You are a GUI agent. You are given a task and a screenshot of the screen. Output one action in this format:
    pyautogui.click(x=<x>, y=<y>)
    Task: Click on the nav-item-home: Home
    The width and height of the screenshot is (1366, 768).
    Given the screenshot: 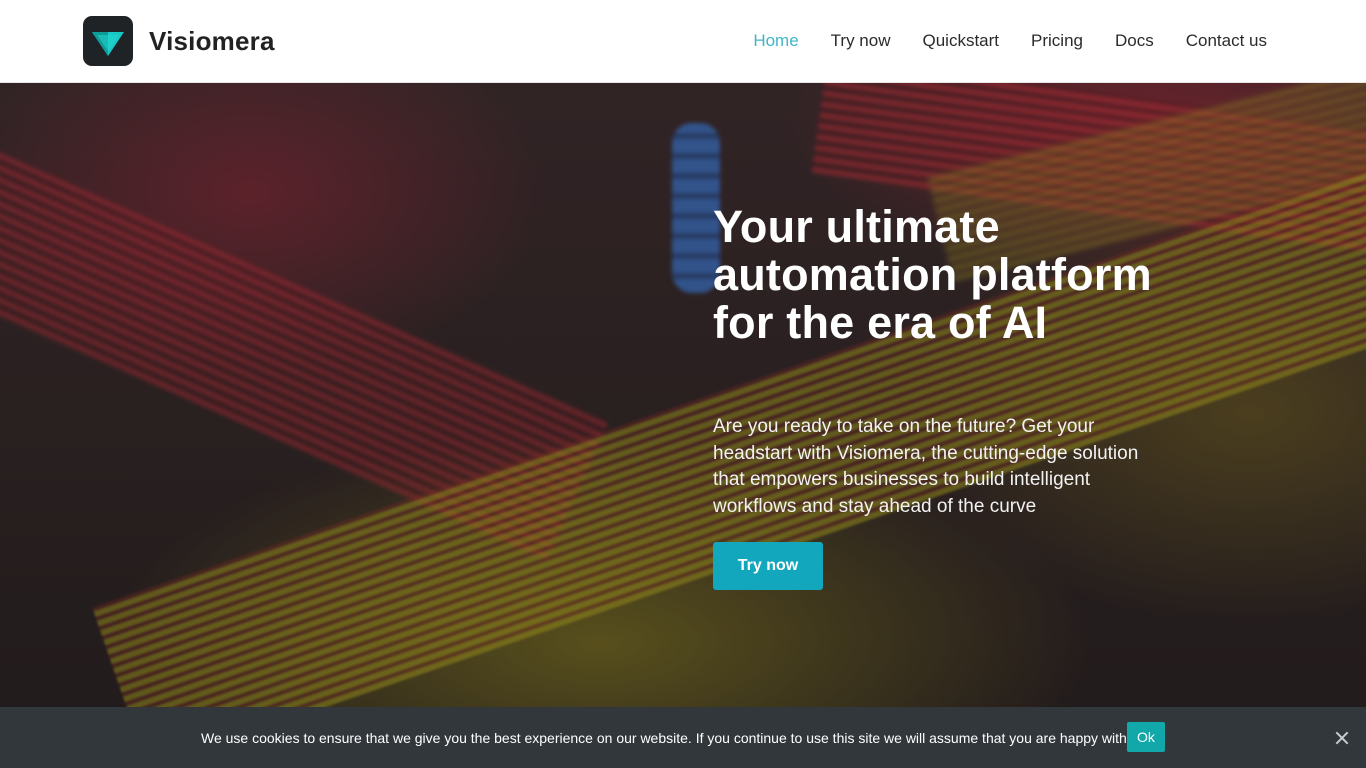 What is the action you would take?
    pyautogui.click(x=775, y=41)
    